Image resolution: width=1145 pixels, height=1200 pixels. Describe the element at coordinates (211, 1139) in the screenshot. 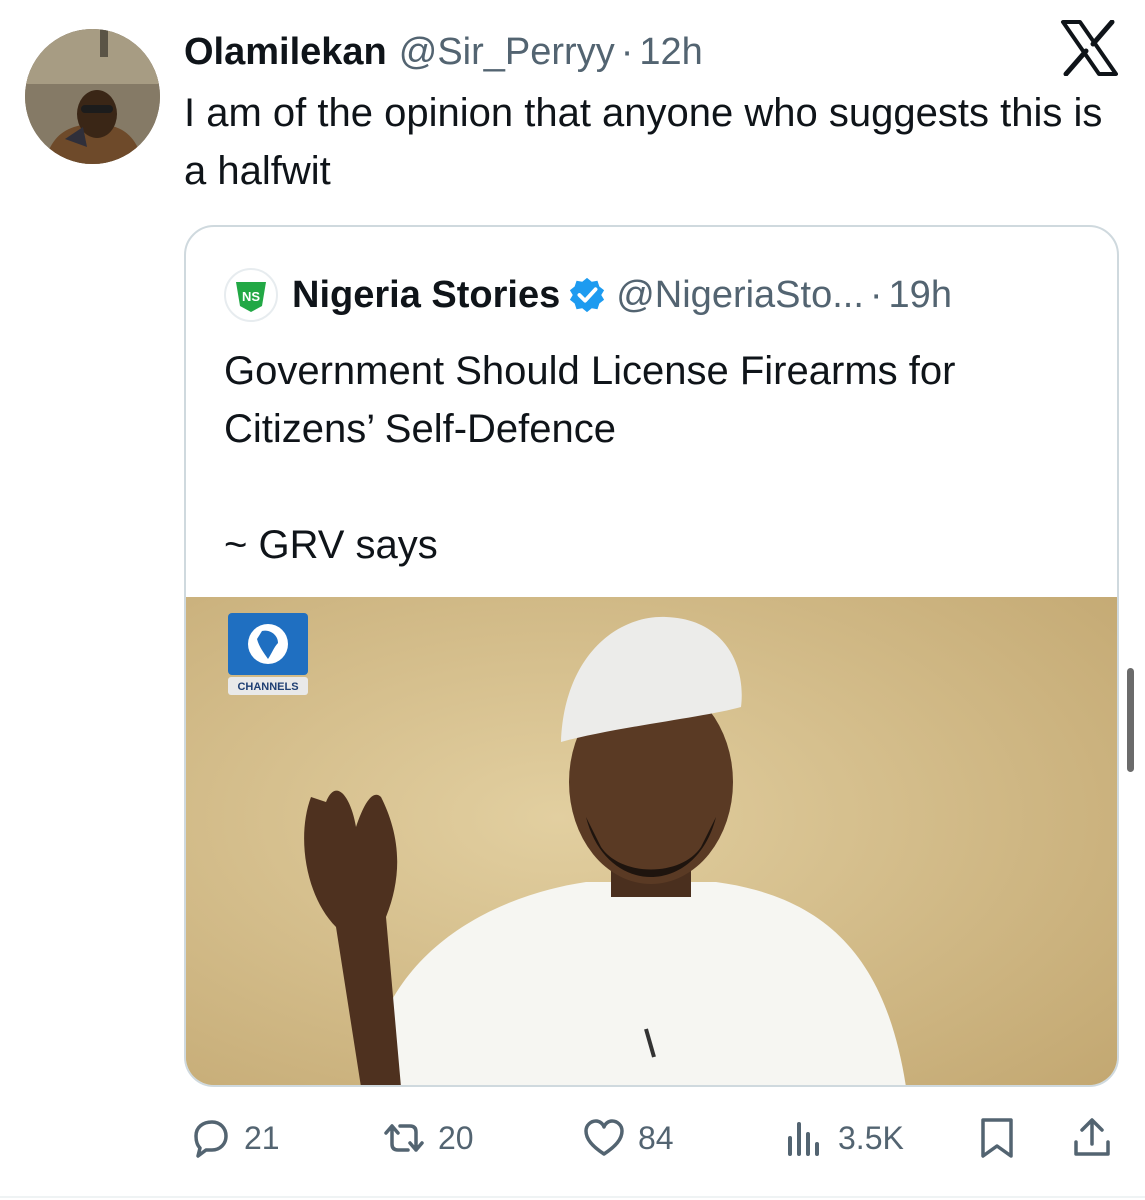

I see `reply-icon` at that location.